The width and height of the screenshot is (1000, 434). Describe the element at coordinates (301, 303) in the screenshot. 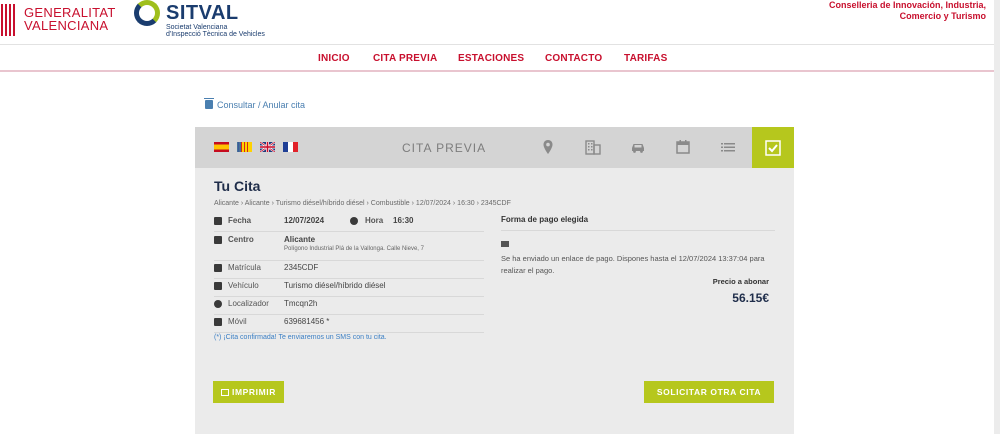

I see `localizador-value: Tmcqn2h` at that location.